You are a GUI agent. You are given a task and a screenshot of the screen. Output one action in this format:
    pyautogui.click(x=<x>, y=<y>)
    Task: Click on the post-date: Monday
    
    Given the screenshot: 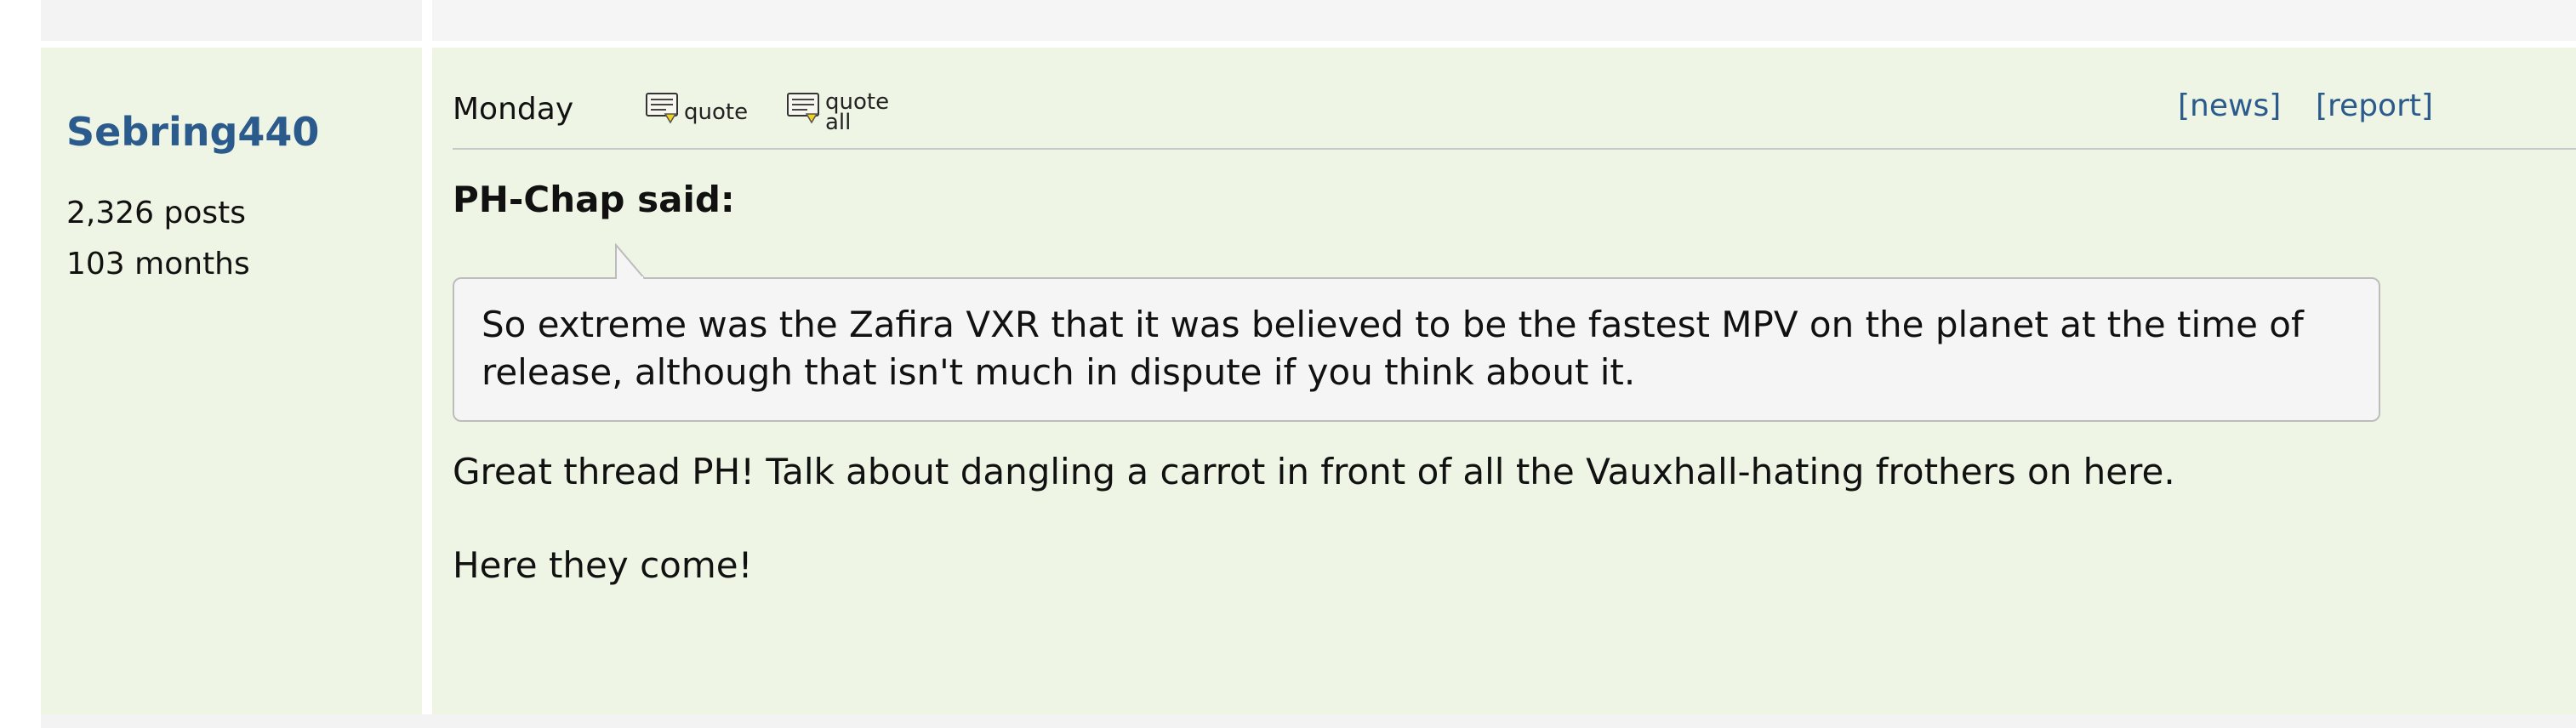 What is the action you would take?
    pyautogui.click(x=514, y=110)
    